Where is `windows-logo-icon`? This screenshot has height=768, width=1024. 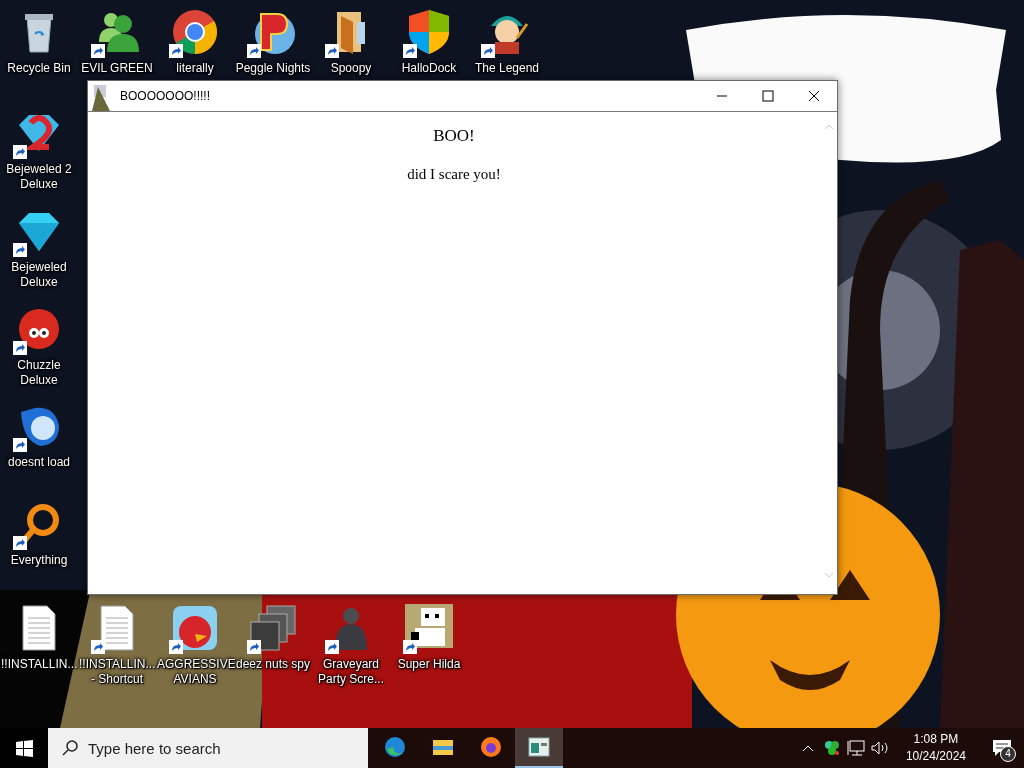
windows-logo-icon is located at coordinates (24, 748).